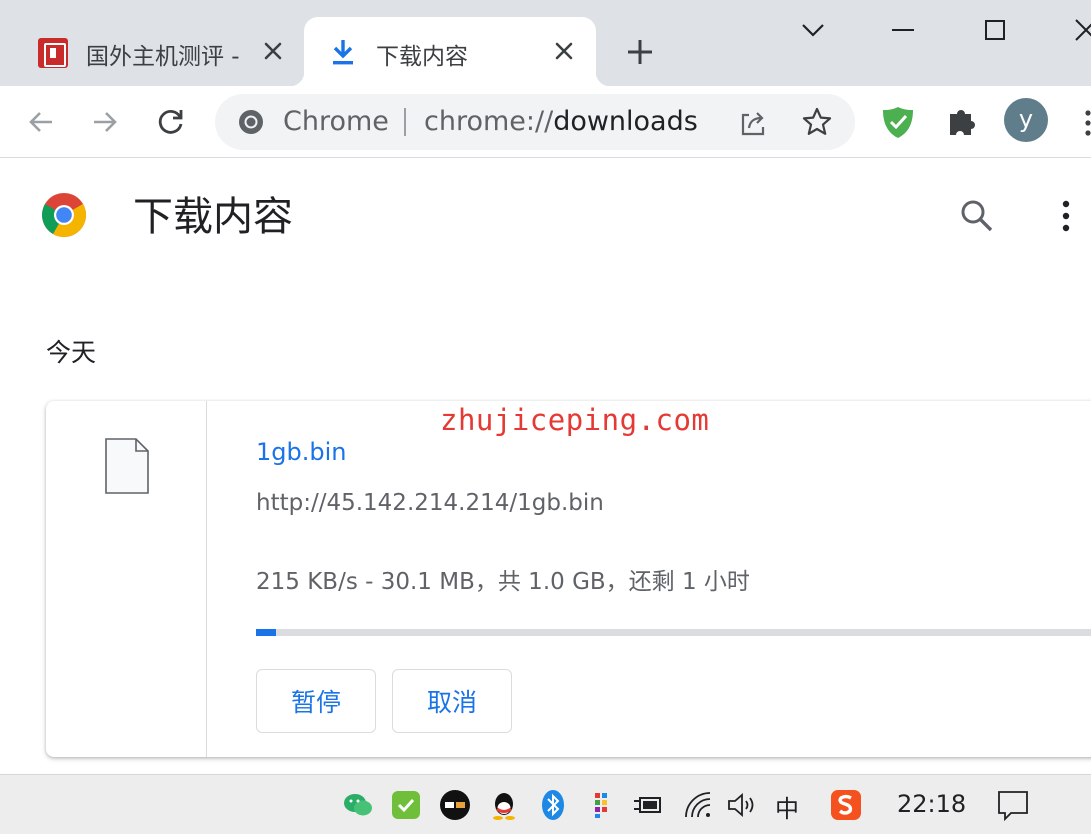 The height and width of the screenshot is (834, 1091). Describe the element at coordinates (251, 122) in the screenshot. I see `chrome-icon` at that location.